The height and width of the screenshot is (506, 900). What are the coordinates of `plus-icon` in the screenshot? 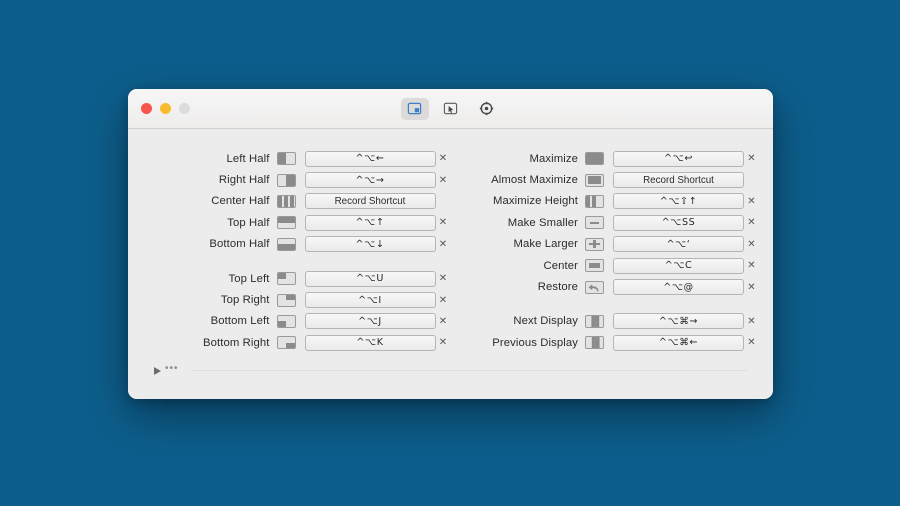 It's located at (594, 244).